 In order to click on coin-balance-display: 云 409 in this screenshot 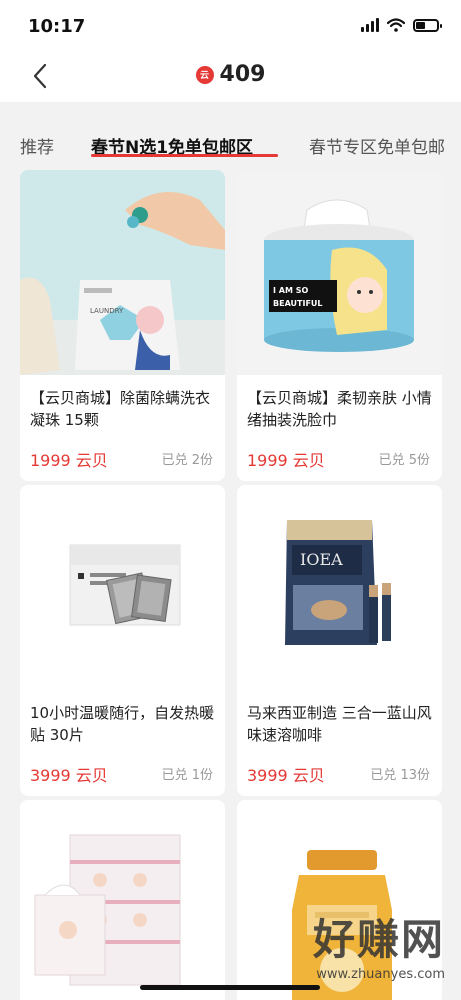, I will do `click(230, 74)`.